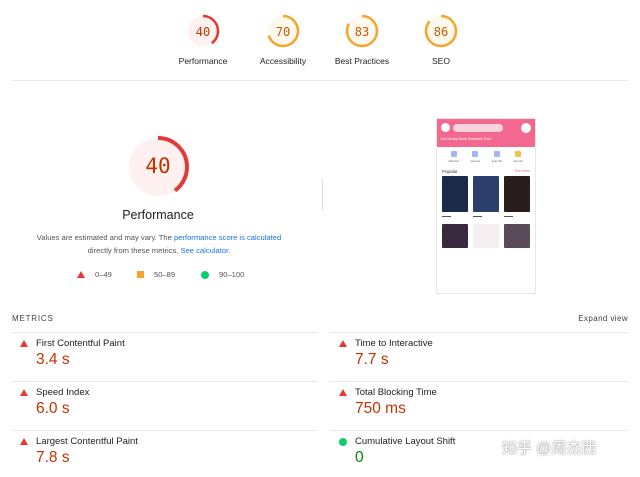  I want to click on metric-name: First Contentful Paint, so click(80, 343).